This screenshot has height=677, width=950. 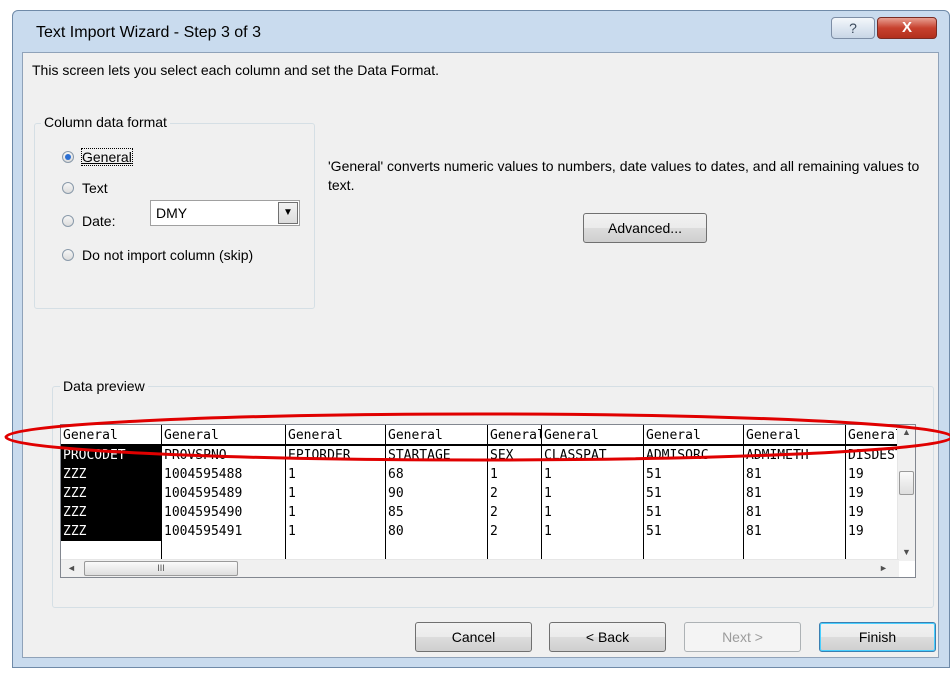 I want to click on preview-cell: 1004595490, so click(x=203, y=512).